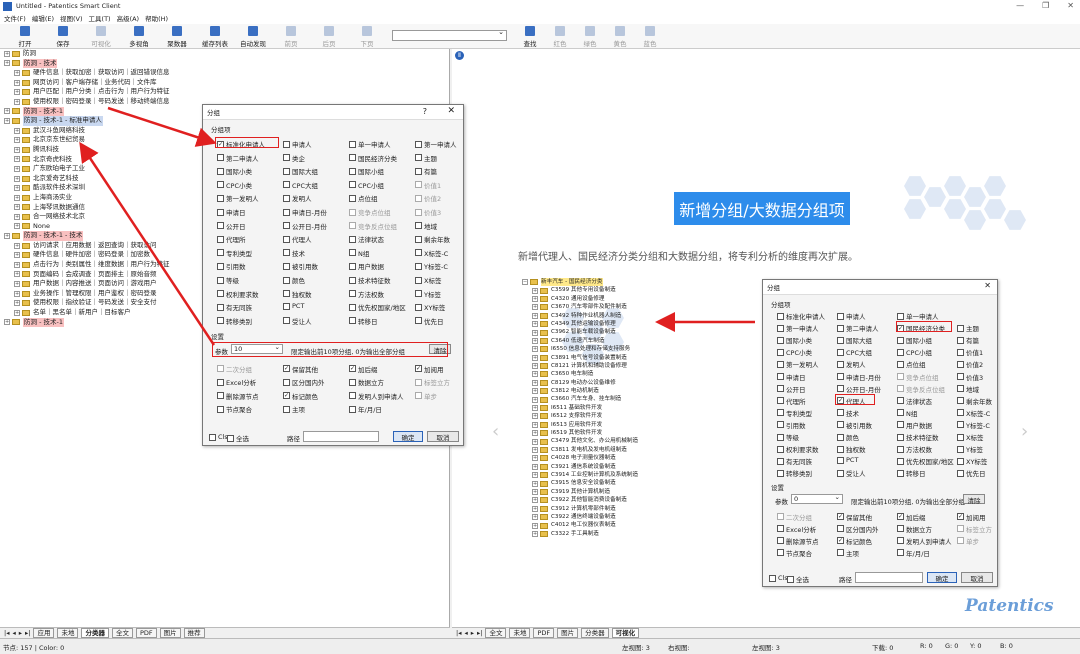 This screenshot has width=1080, height=654. What do you see at coordinates (914, 340) in the screenshot?
I see `group-option-checkbox: 国际小组` at bounding box center [914, 340].